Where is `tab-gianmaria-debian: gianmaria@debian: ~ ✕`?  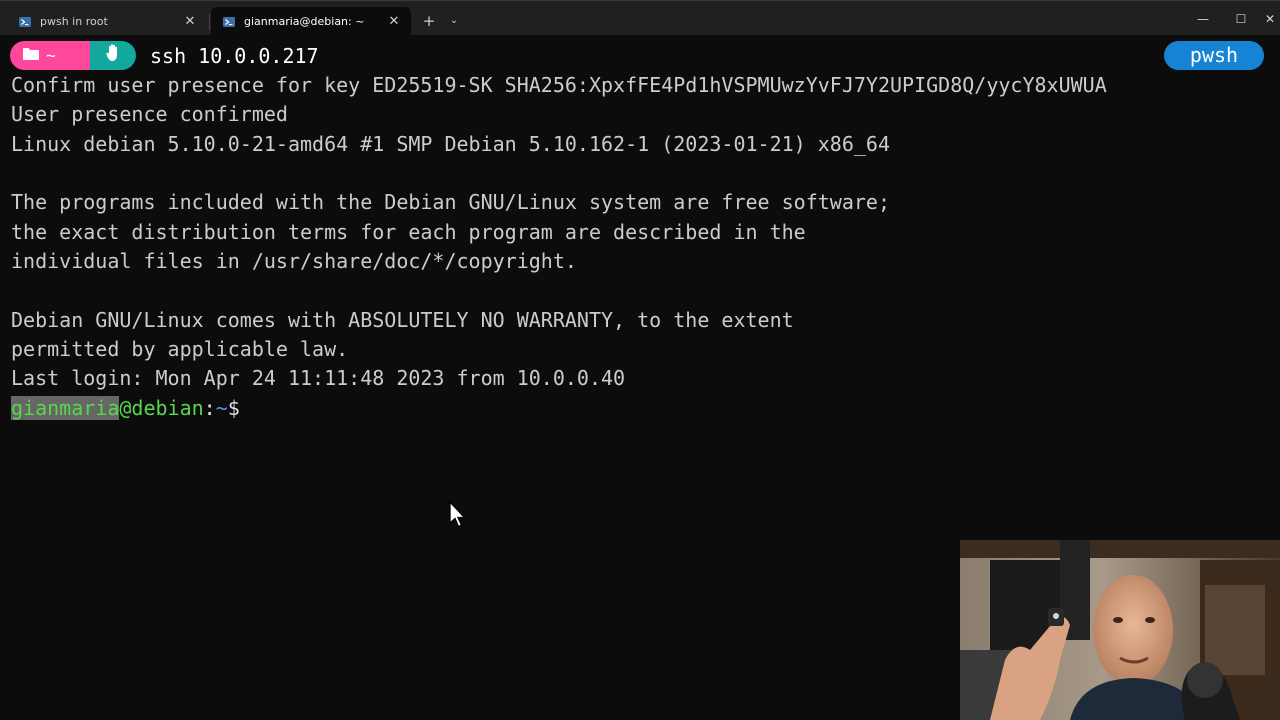
tab-gianmaria-debian: gianmaria@debian: ~ ✕ is located at coordinates (311, 21).